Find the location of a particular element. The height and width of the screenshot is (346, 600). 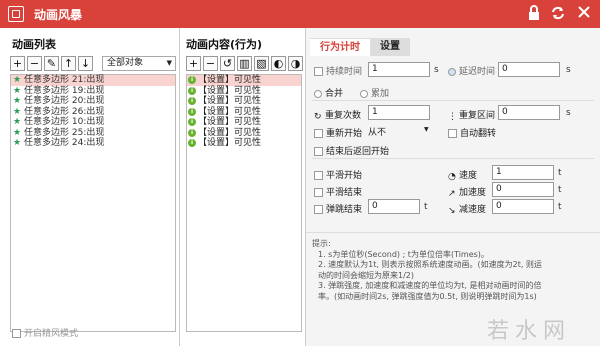

repeat-interval-label: 重复区间 is located at coordinates (477, 116).